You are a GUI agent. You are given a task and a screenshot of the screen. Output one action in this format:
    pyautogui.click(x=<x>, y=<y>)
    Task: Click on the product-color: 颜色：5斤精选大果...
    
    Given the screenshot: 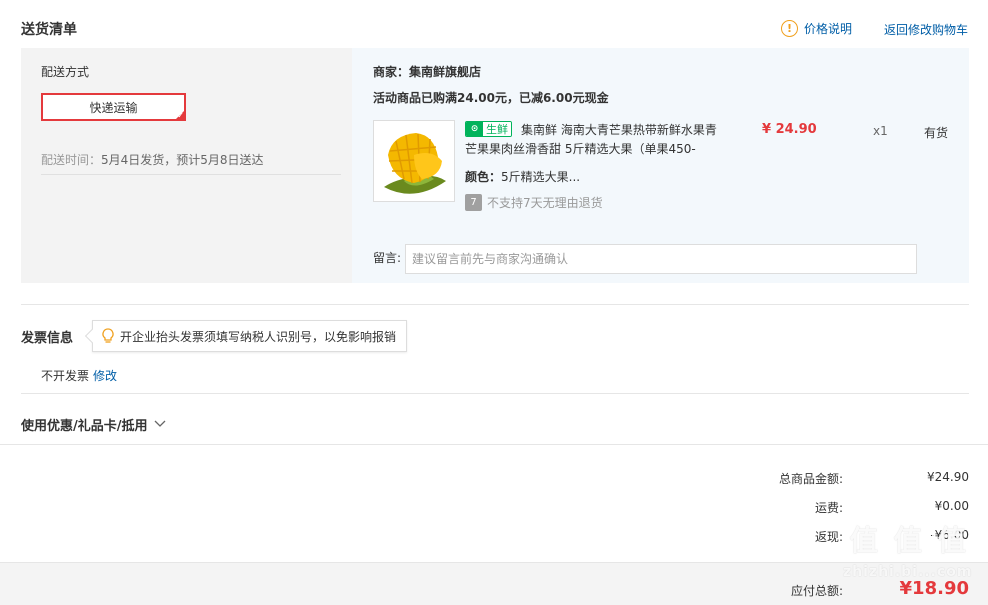 What is the action you would take?
    pyautogui.click(x=522, y=176)
    